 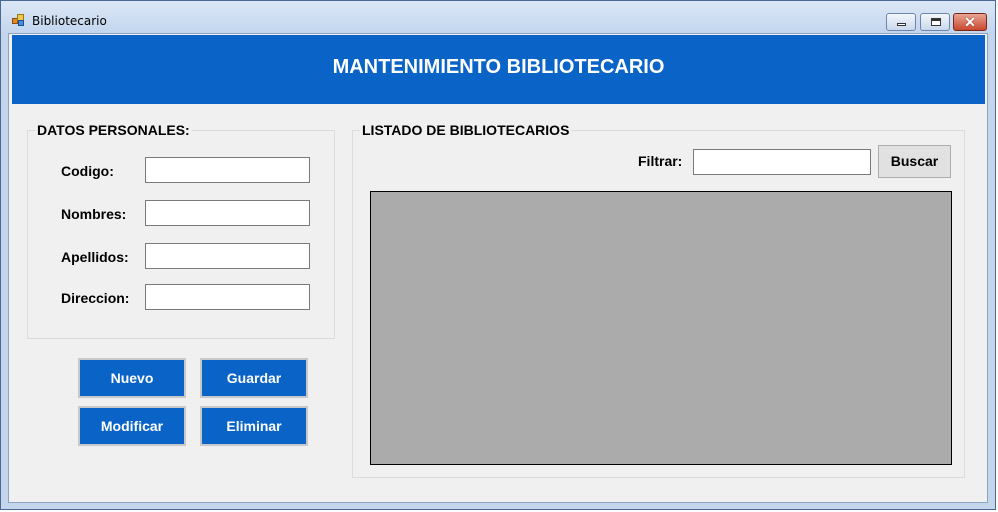 I want to click on personal-data-title: DATOS PERSONALES:, so click(x=113, y=130).